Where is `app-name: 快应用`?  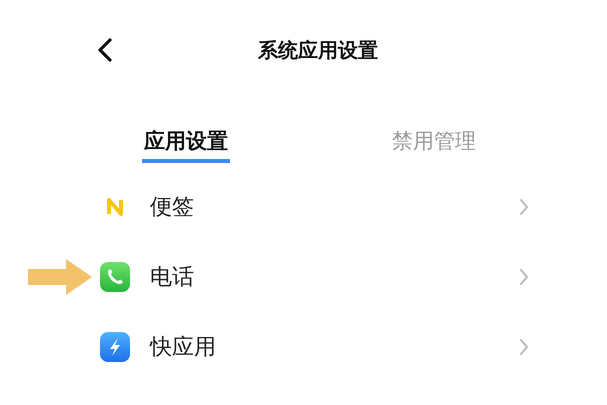 app-name: 快应用 is located at coordinates (334, 347).